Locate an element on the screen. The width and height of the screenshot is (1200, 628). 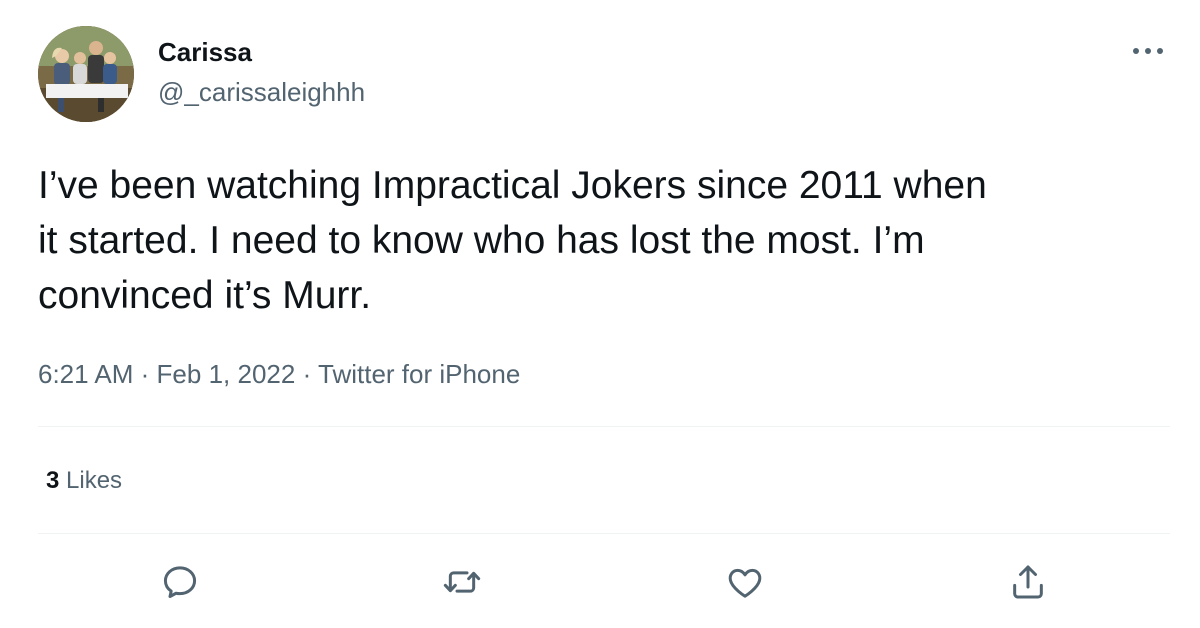
tweet-date: Feb 1, 2022 is located at coordinates (226, 374).